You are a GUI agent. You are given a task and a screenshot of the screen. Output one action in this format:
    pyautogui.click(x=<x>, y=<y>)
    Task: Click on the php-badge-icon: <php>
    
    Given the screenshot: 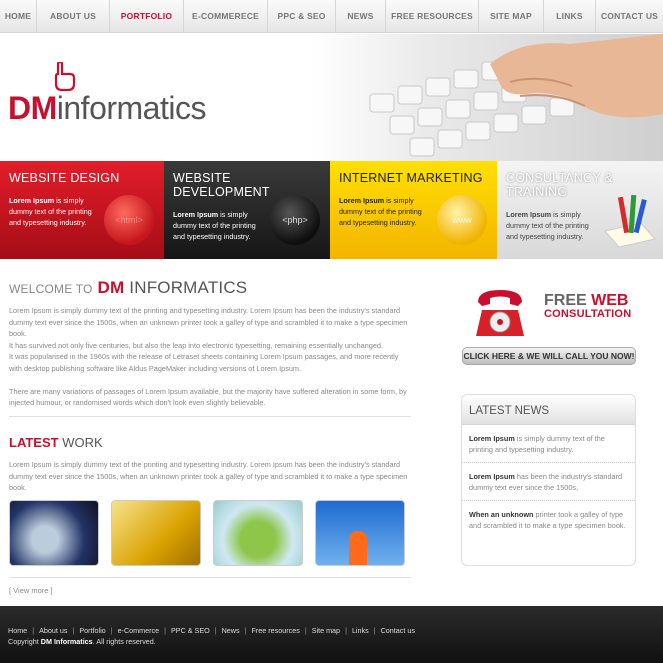 What is the action you would take?
    pyautogui.click(x=295, y=220)
    